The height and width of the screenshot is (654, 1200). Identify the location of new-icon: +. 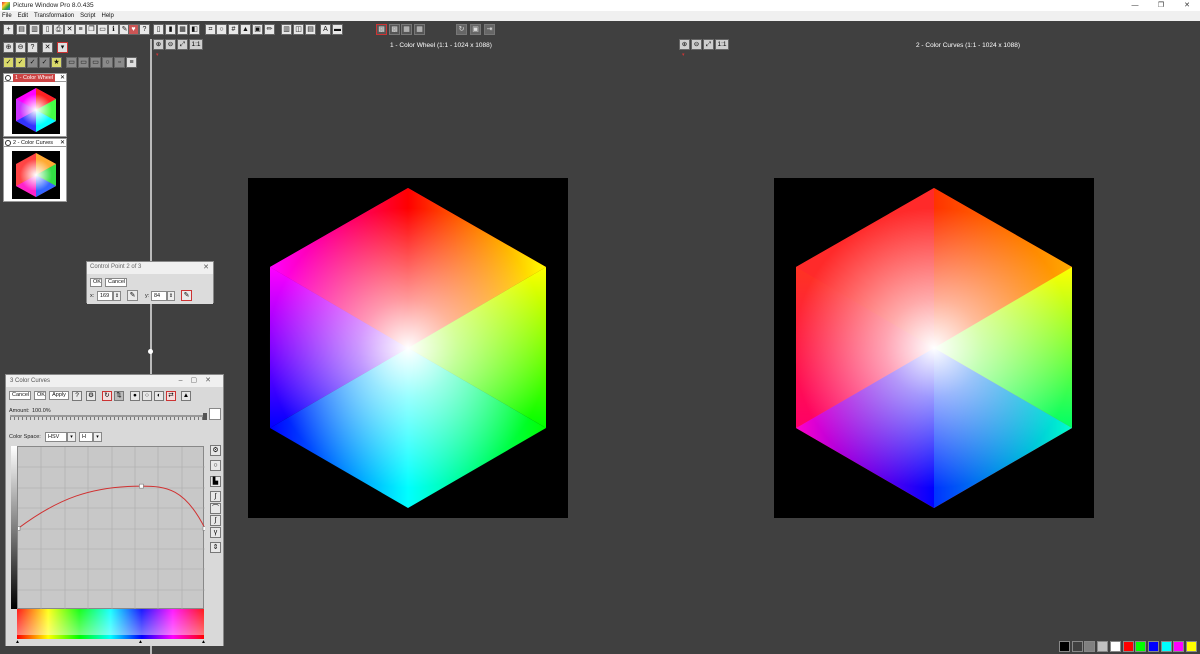
(8, 29).